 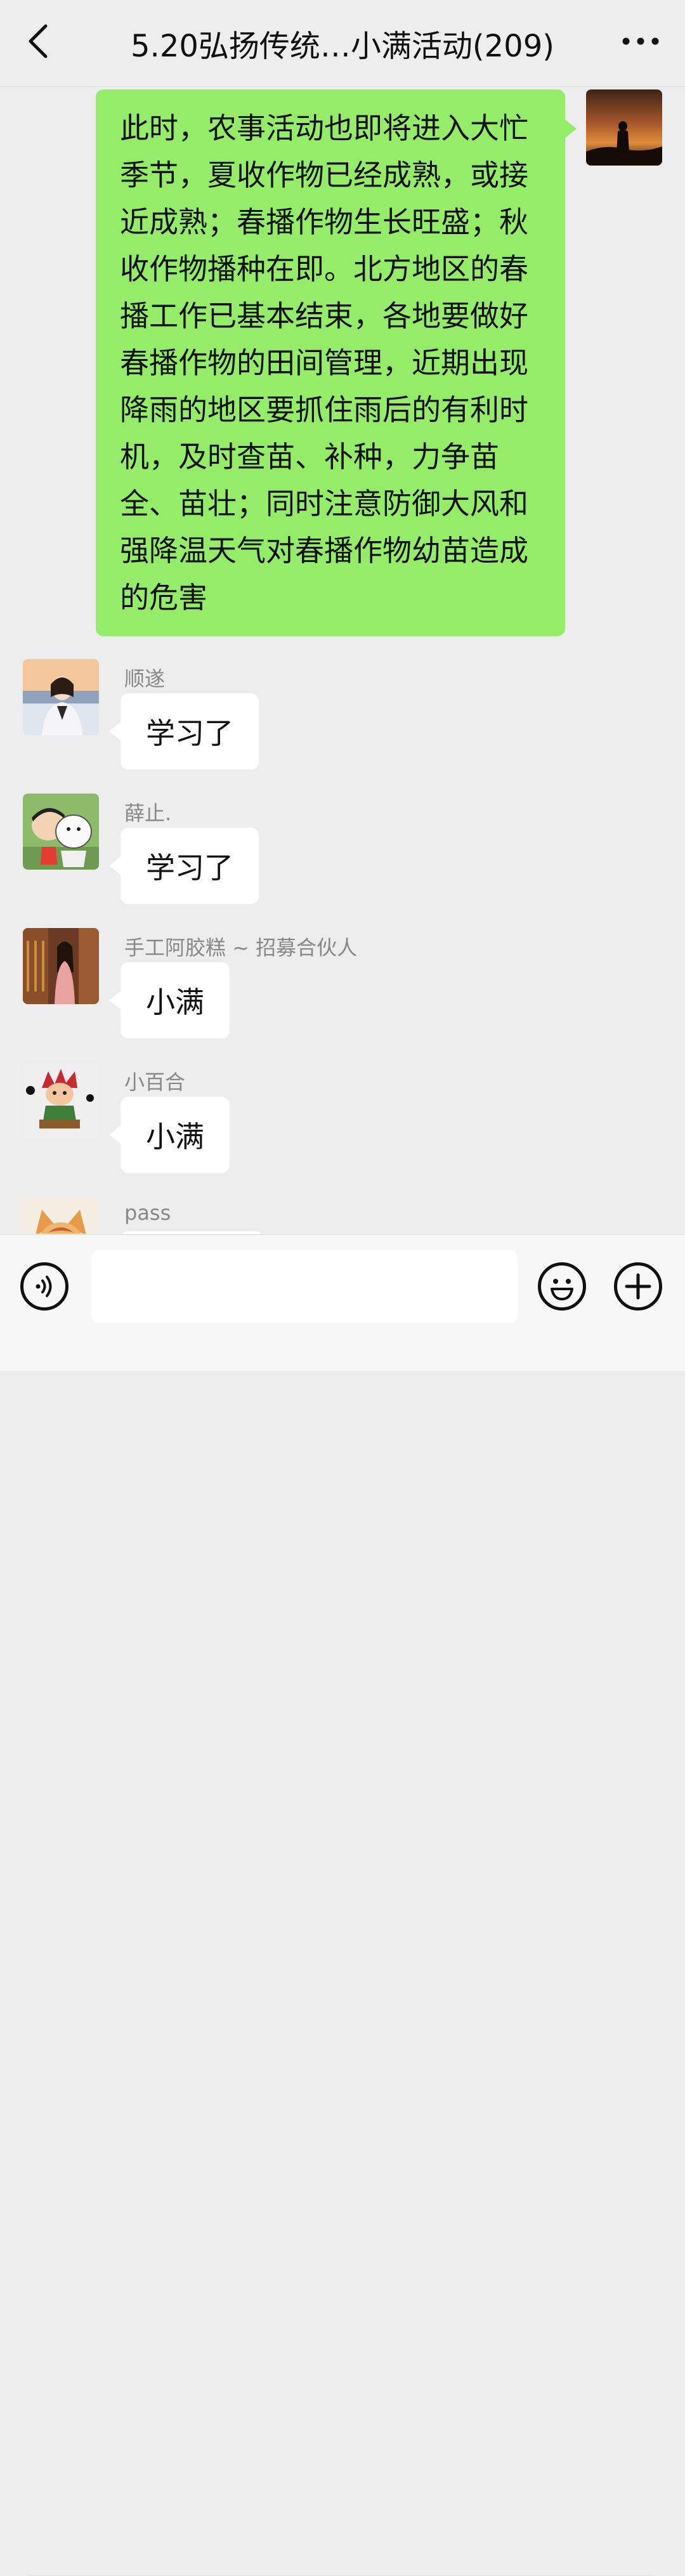 I want to click on message-input, so click(x=305, y=1286).